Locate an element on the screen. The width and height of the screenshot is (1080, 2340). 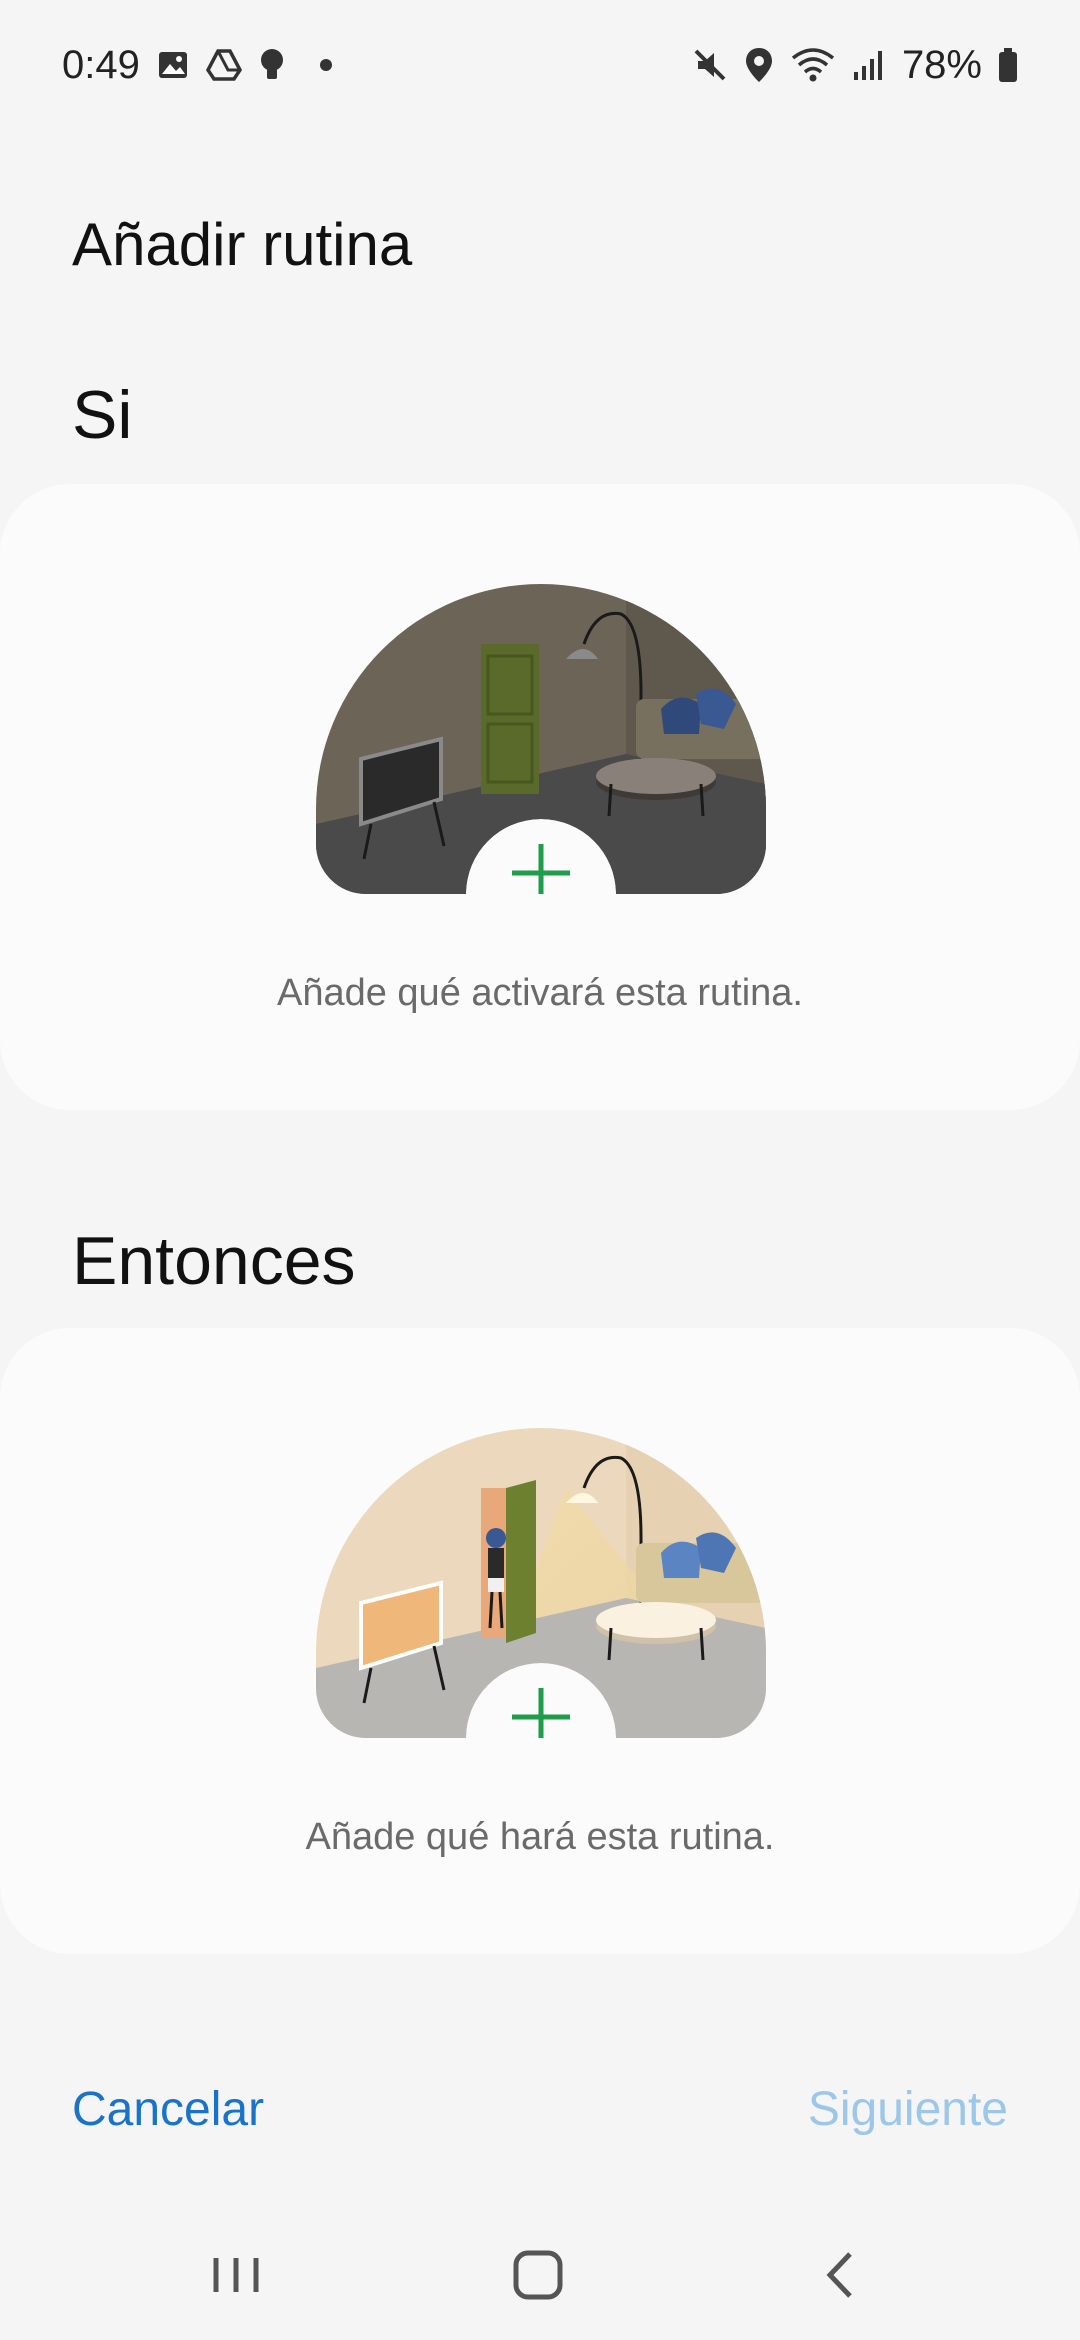
back-icon is located at coordinates (840, 2275).